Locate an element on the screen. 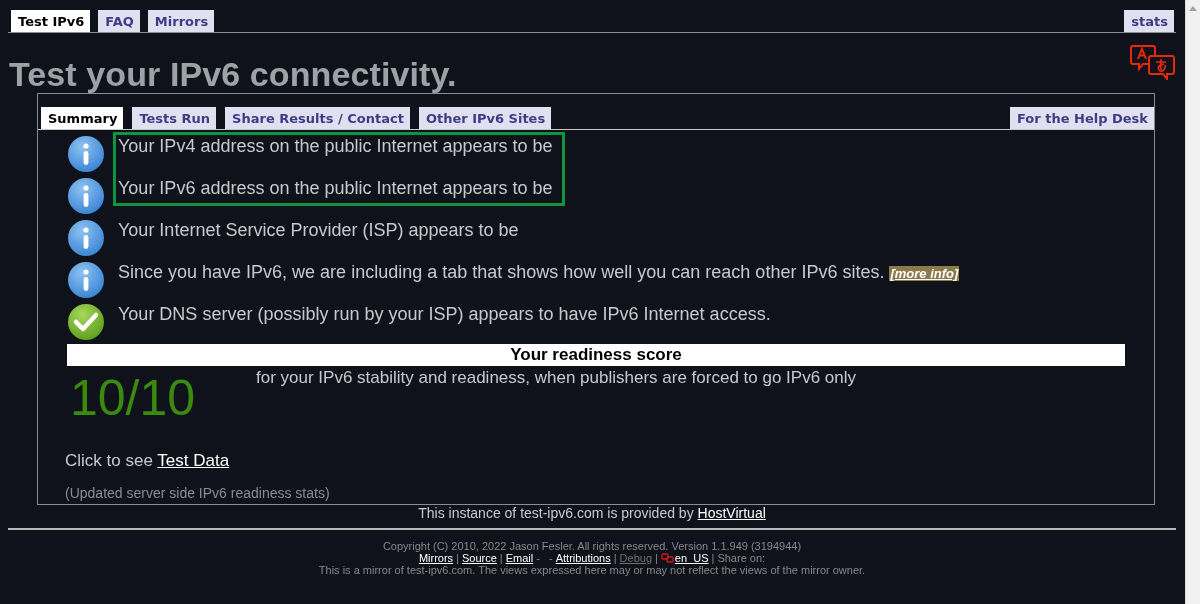  page-heading: Test your IPv6 connectivity. is located at coordinates (233, 74).